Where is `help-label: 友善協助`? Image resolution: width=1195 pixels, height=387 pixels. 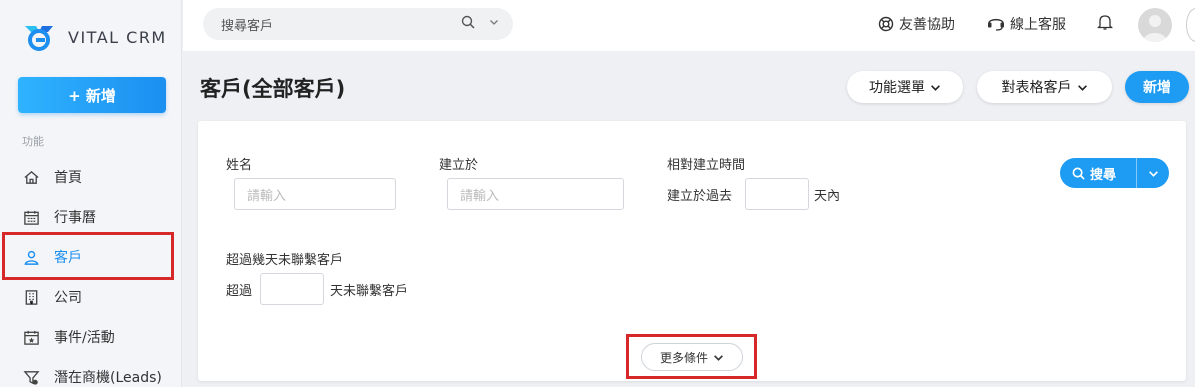
help-label: 友善協助 is located at coordinates (927, 25).